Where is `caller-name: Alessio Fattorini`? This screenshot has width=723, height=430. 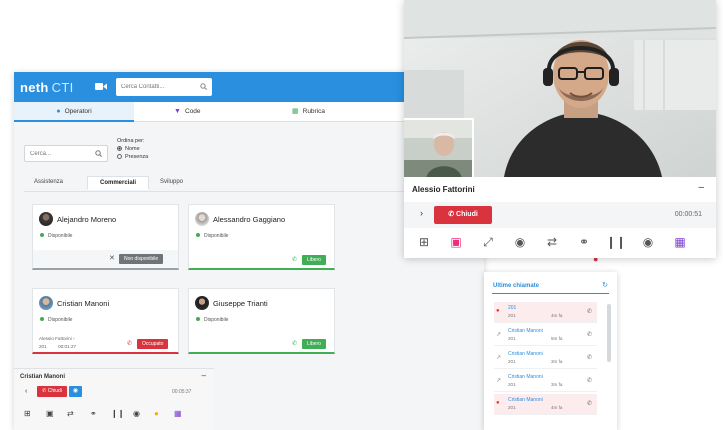
caller-name: Alessio Fattorini is located at coordinates (443, 189).